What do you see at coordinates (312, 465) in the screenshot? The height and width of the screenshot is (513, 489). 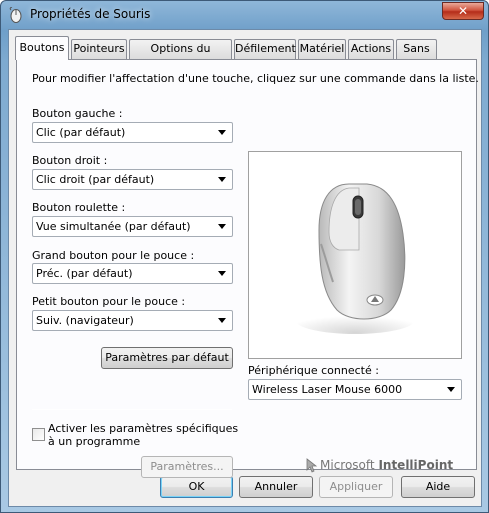 I see `intellipoint-cursor-icon` at bounding box center [312, 465].